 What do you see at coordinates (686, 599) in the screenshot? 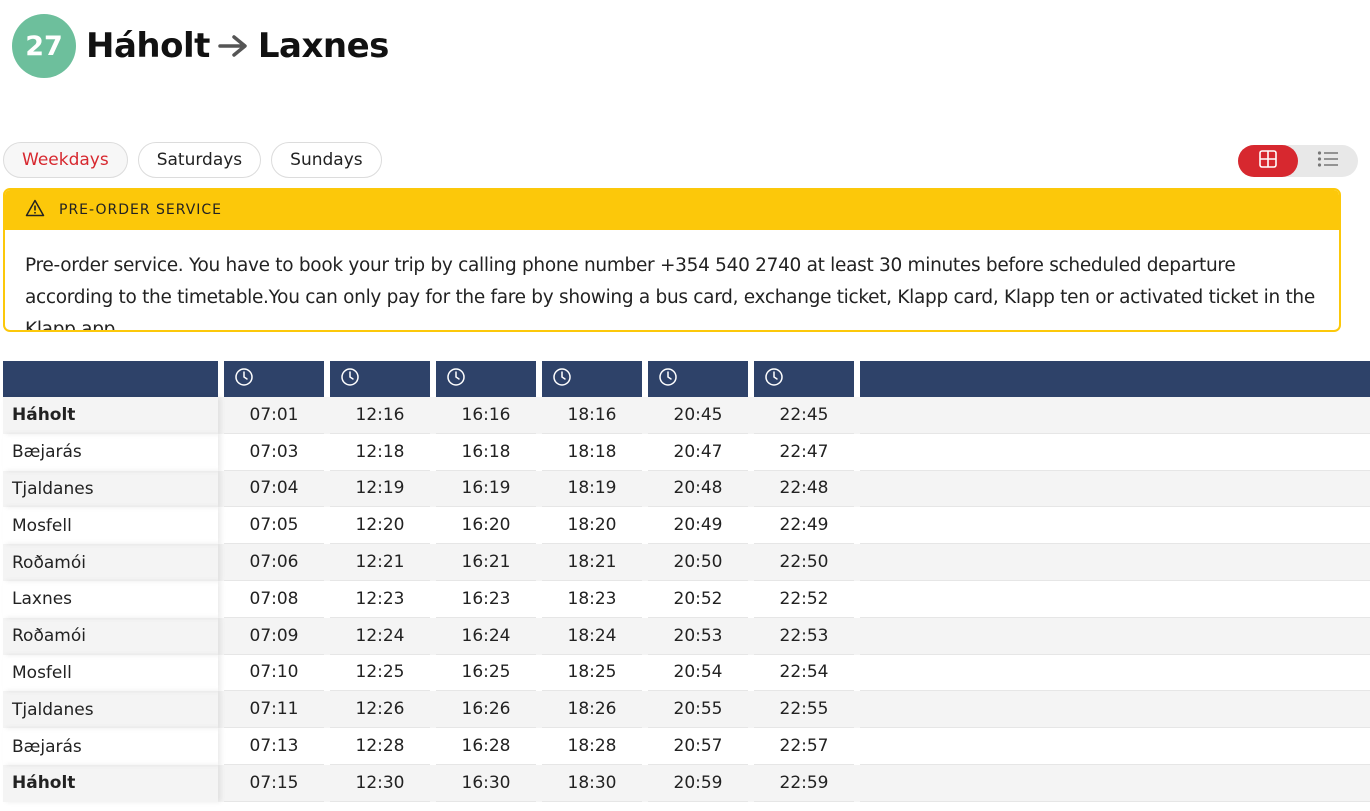
I see `table-row: Laxnes 07:08 12:23 16:23 18:23 20:52 22:52` at bounding box center [686, 599].